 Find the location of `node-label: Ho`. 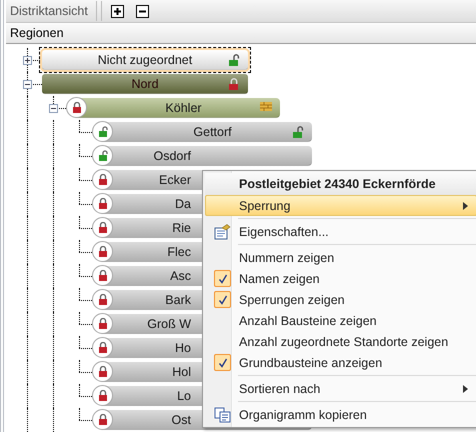

node-label: Ho is located at coordinates (183, 347).